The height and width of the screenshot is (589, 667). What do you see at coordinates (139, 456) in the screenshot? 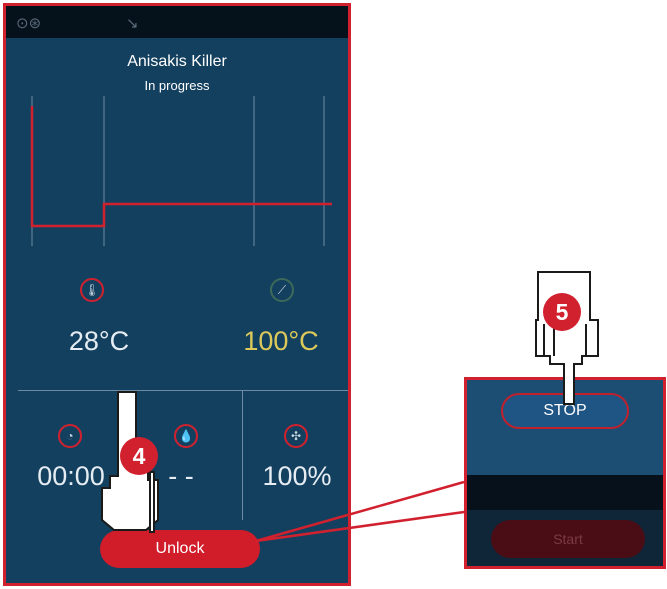
I see `step-badge-4: 4` at bounding box center [139, 456].